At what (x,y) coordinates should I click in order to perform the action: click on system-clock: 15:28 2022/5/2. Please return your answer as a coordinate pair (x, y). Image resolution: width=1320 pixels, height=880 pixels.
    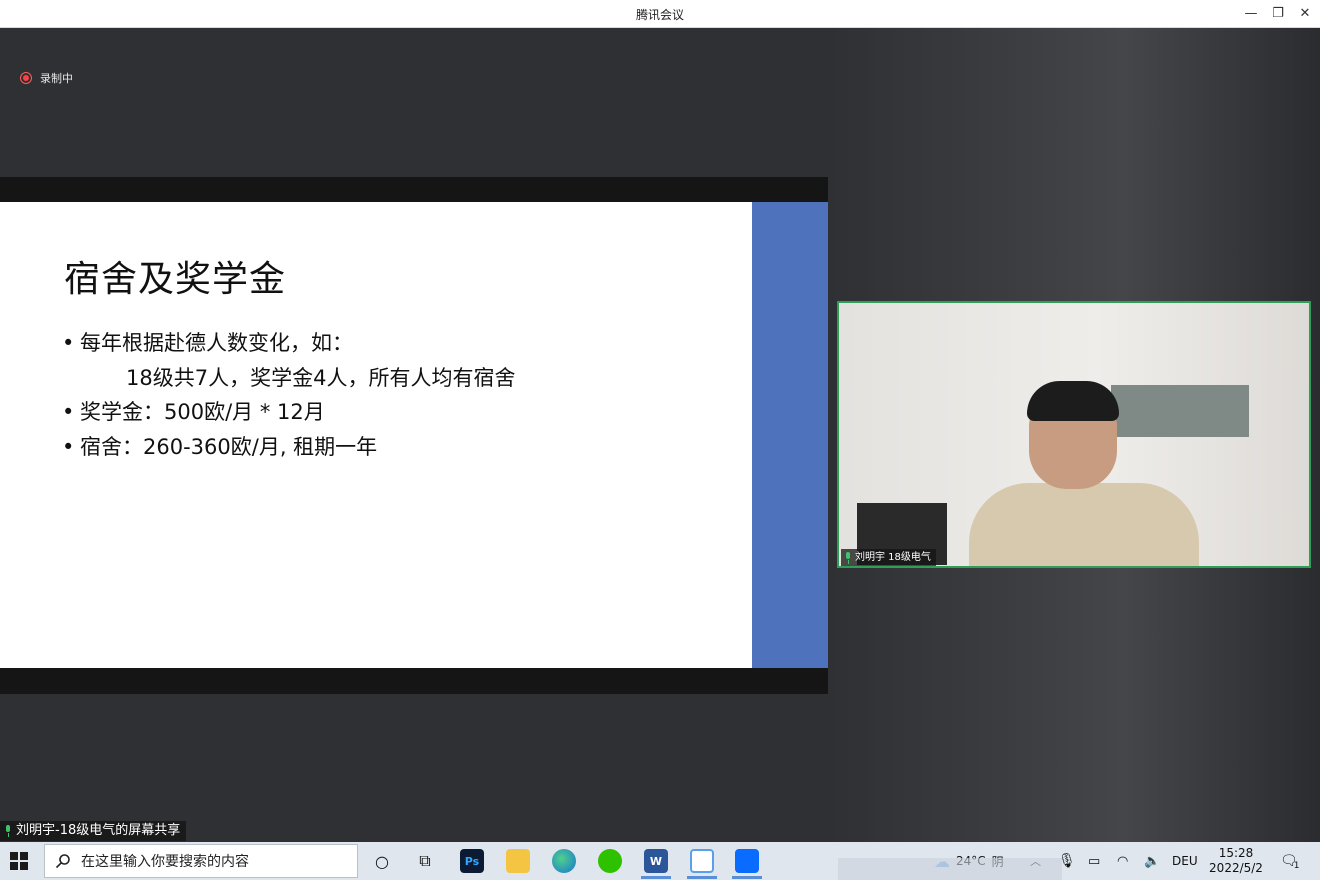
    Looking at the image, I should click on (1236, 861).